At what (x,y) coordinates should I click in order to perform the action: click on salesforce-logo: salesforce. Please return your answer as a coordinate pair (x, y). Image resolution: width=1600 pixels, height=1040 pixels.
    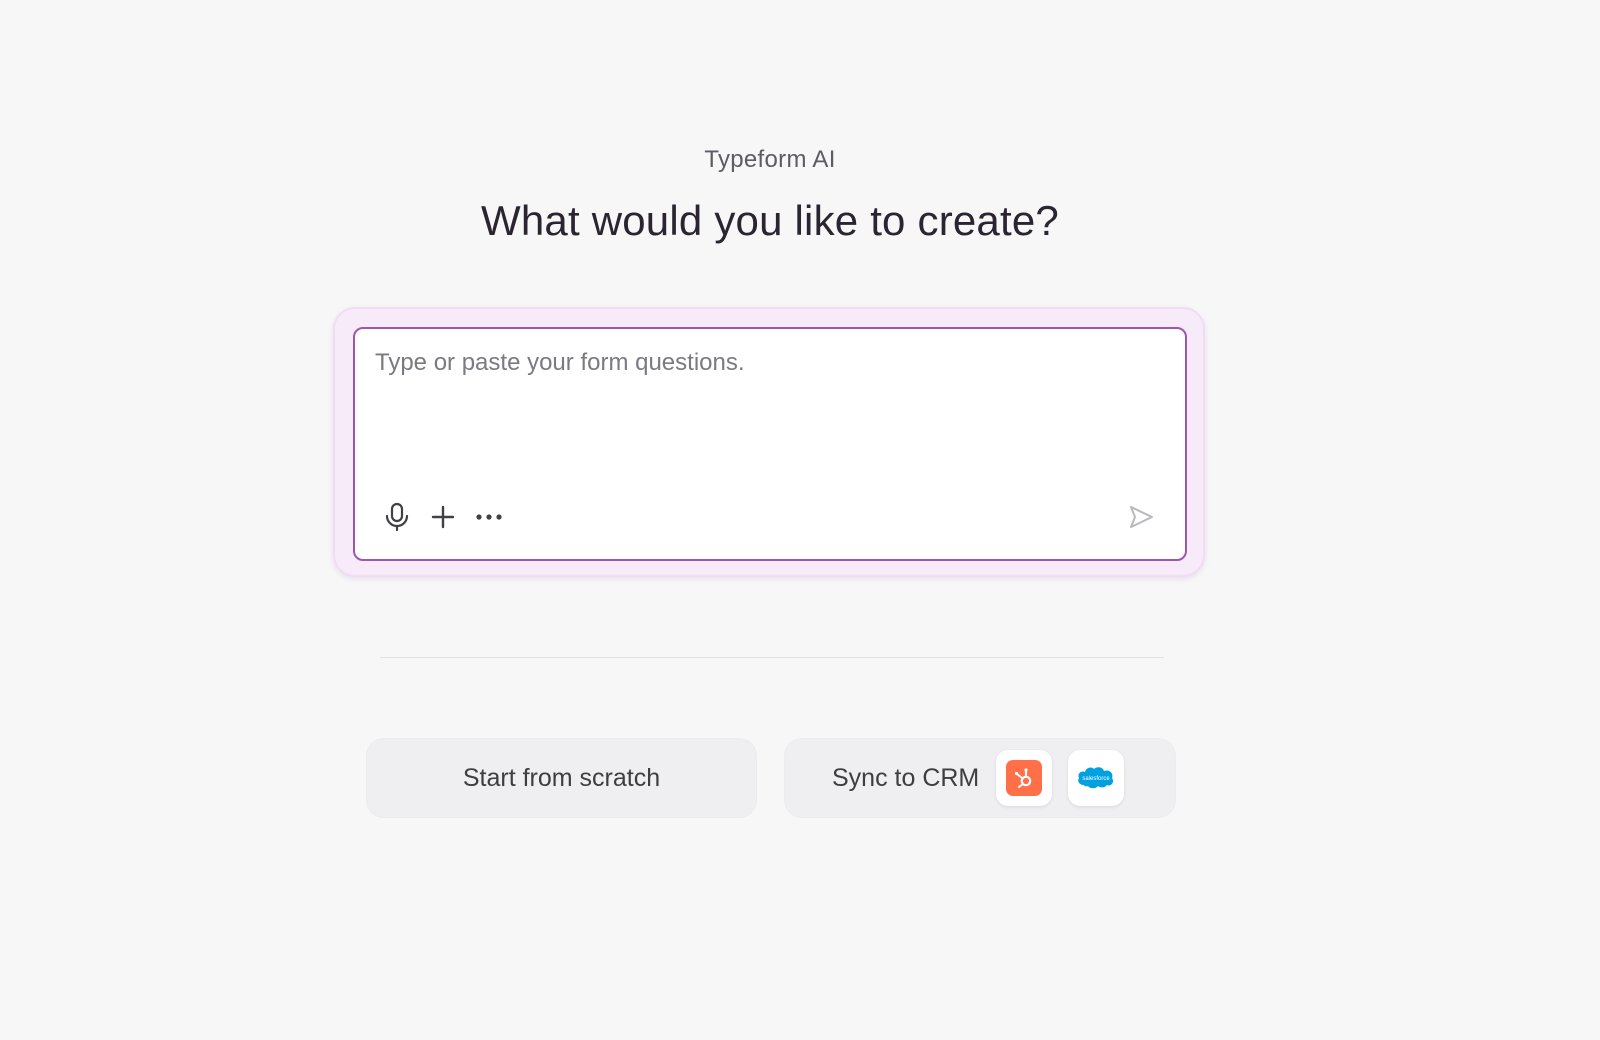
    Looking at the image, I should click on (1096, 778).